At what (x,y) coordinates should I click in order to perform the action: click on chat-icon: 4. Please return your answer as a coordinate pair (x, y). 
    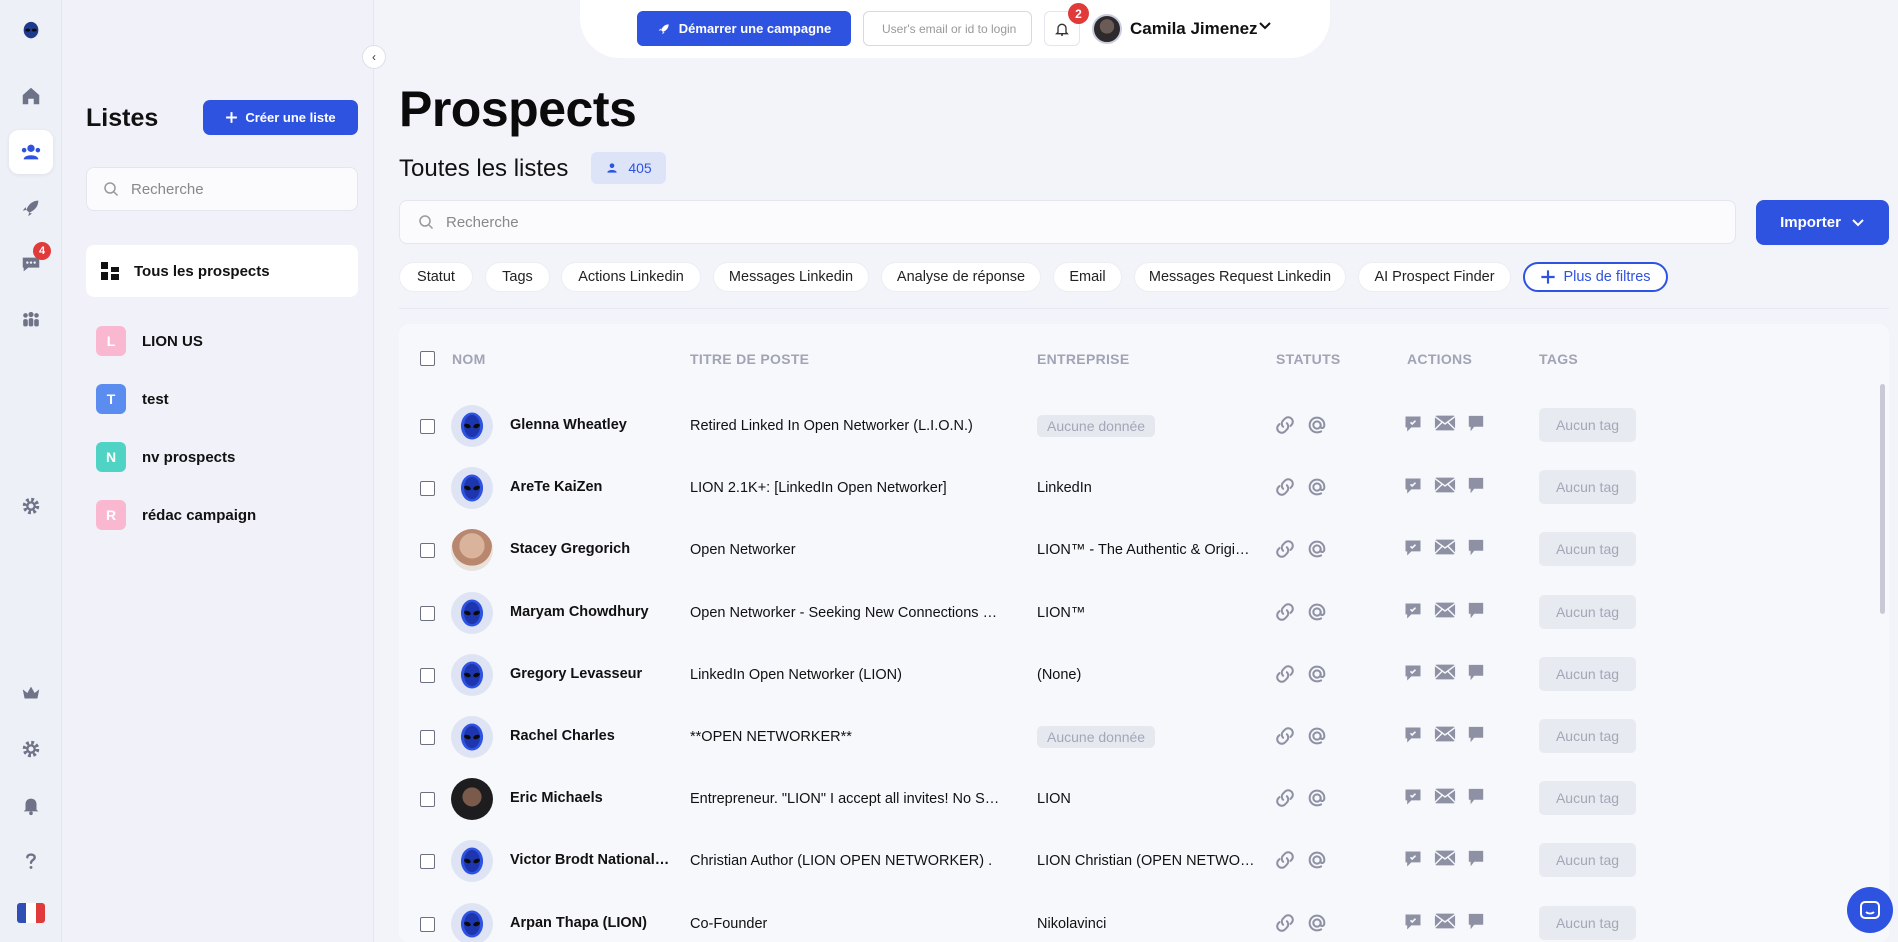
    Looking at the image, I should click on (31, 264).